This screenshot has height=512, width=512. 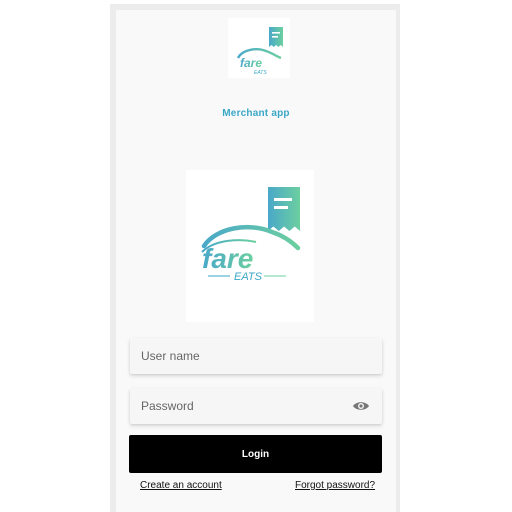 What do you see at coordinates (335, 485) in the screenshot?
I see `forgot-password-link: Forgot password?` at bounding box center [335, 485].